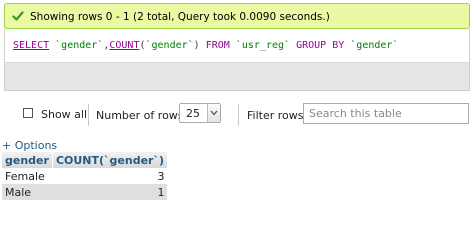 The image size is (474, 240). Describe the element at coordinates (263, 45) in the screenshot. I see `sql-table-name: `usr_reg`` at that location.